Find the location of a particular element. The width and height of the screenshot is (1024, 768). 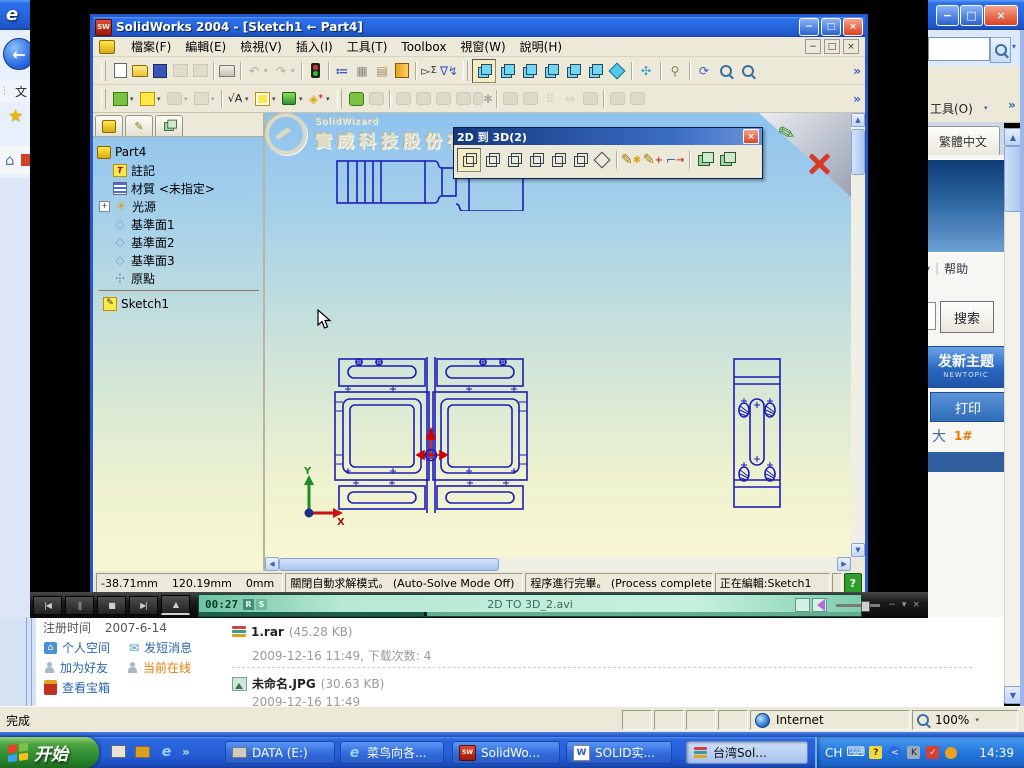

search-dropdown-caret: ▾ is located at coordinates (1014, 46).